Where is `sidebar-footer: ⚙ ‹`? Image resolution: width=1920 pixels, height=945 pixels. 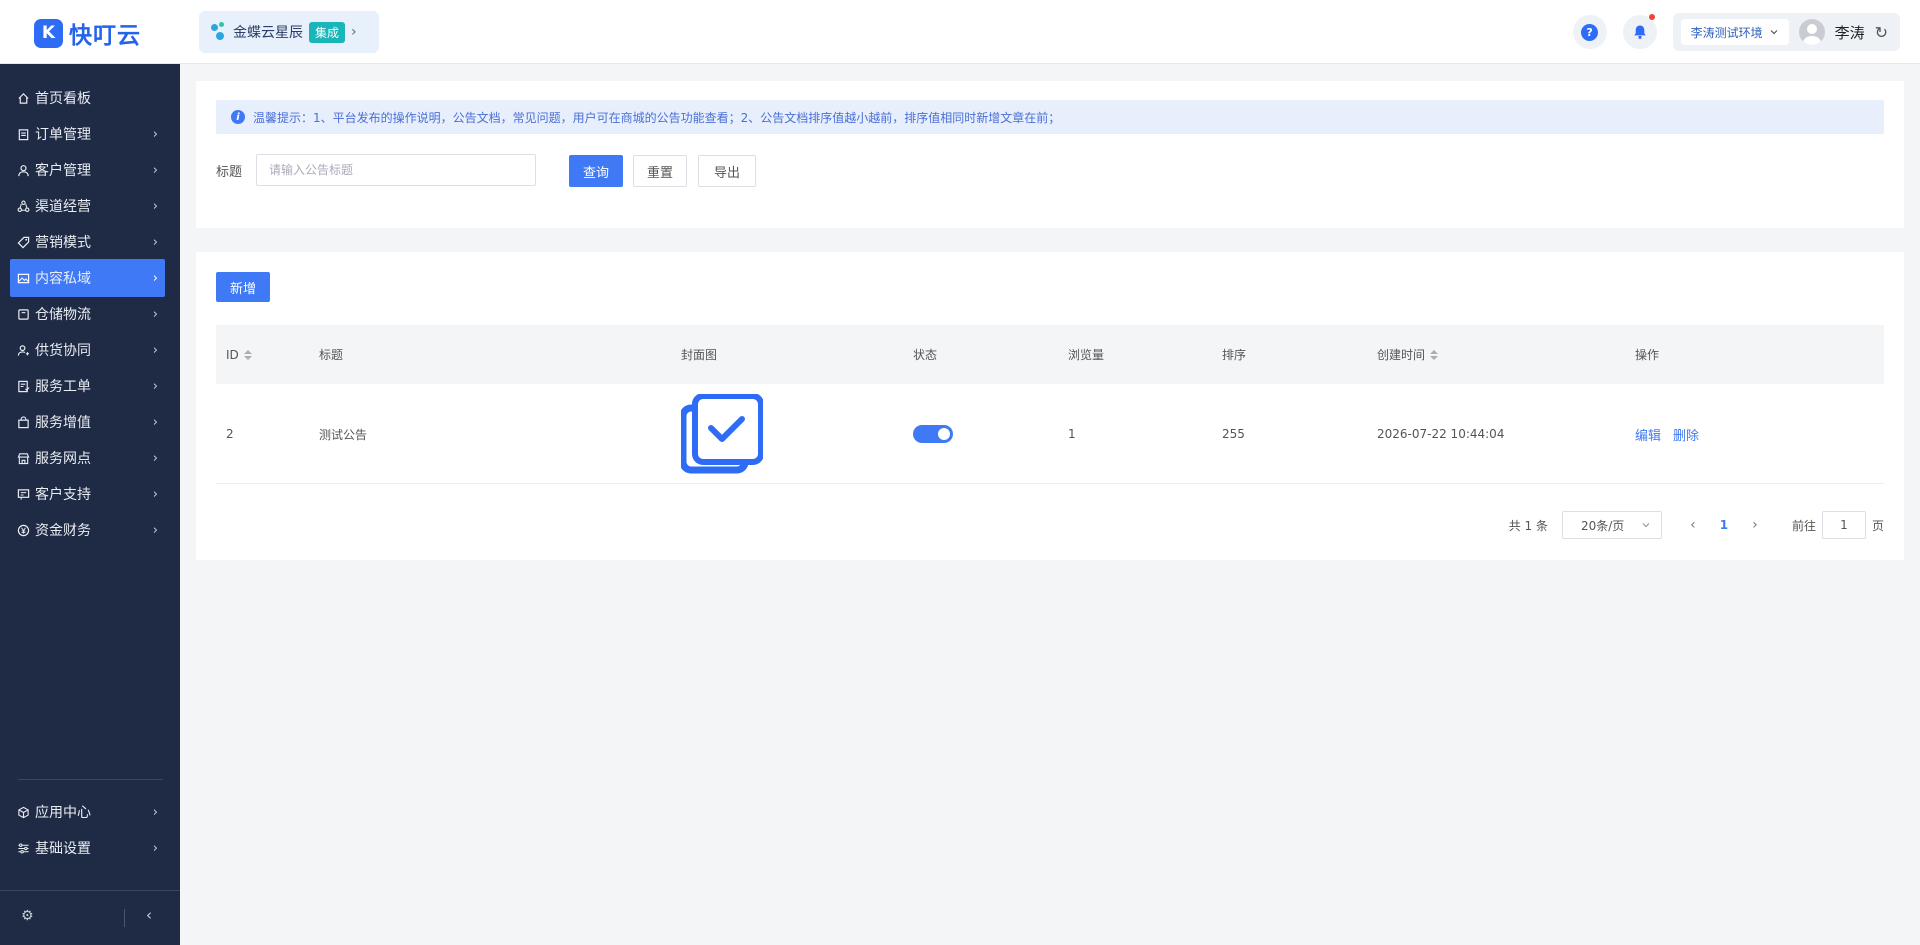 sidebar-footer: ⚙ ‹ is located at coordinates (90, 917).